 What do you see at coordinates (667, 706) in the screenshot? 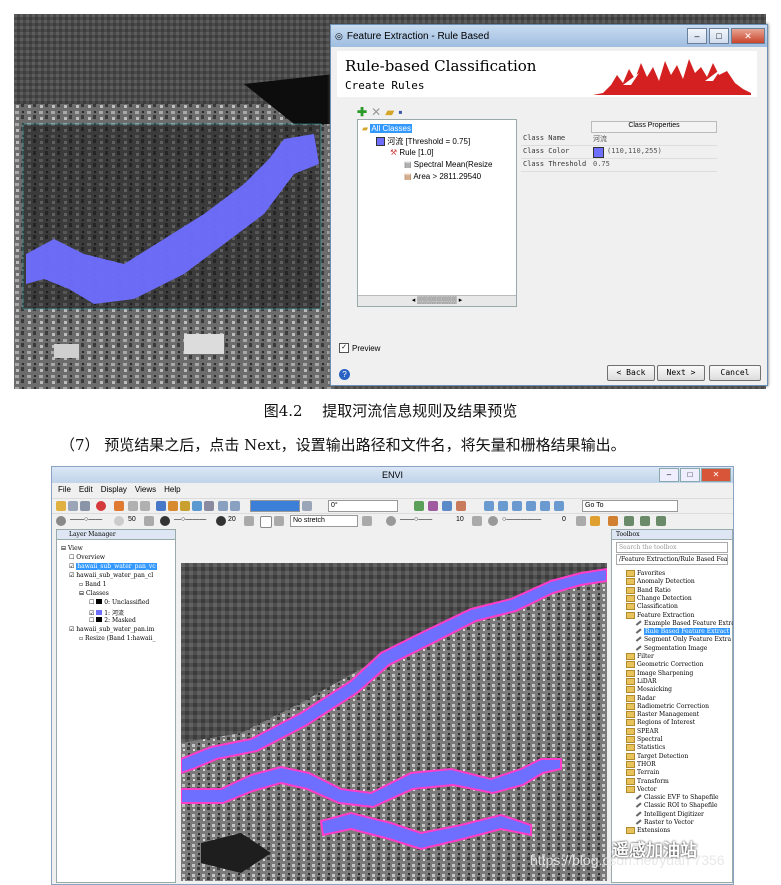
I see `toolbox-item: Radiometric Correction` at bounding box center [667, 706].